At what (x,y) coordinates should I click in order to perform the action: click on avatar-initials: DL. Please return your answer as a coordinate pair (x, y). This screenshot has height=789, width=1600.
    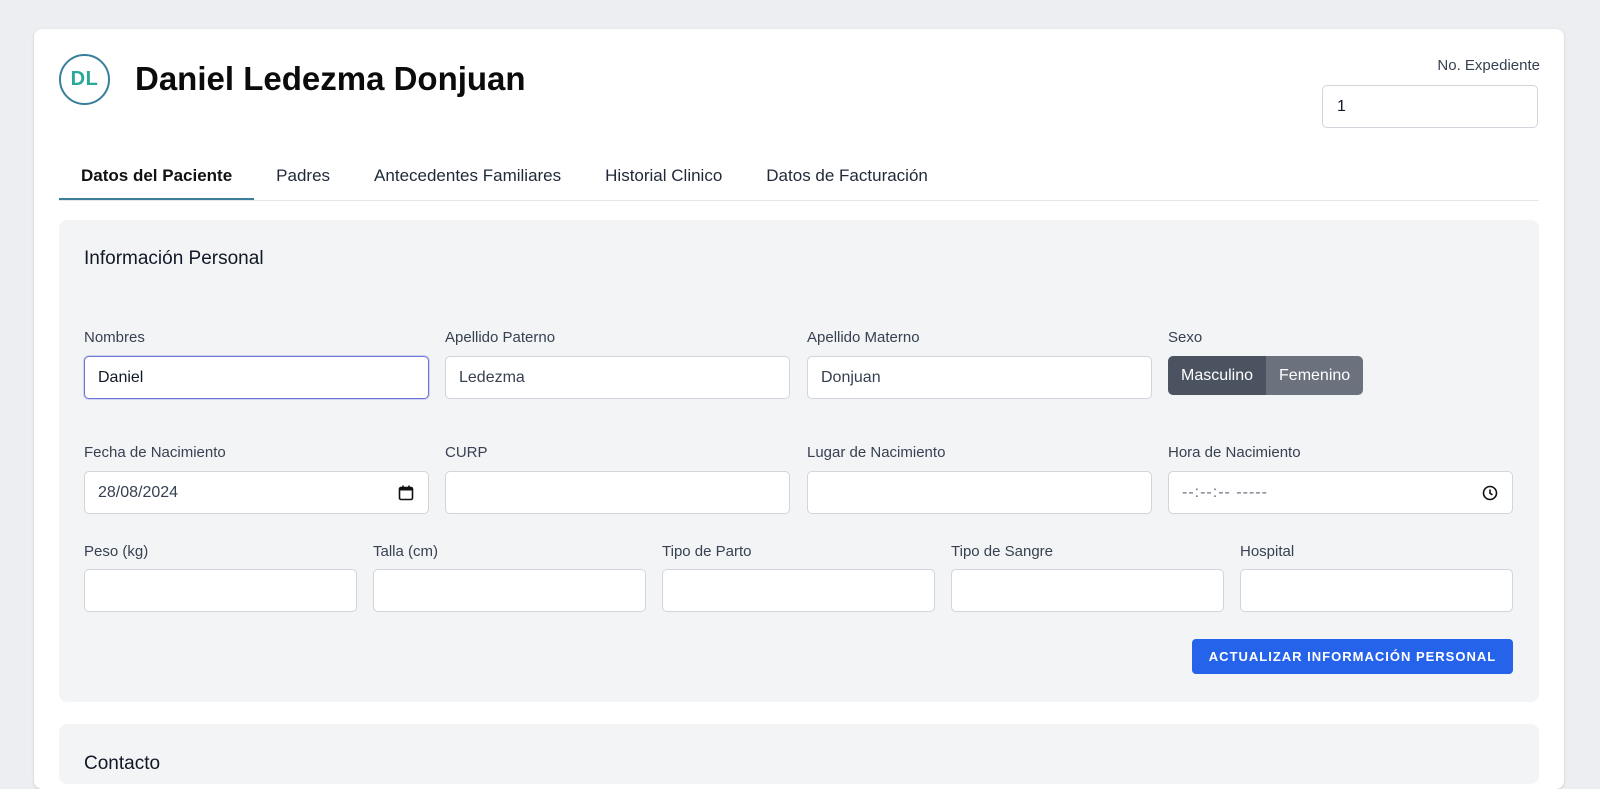
    Looking at the image, I should click on (84, 79).